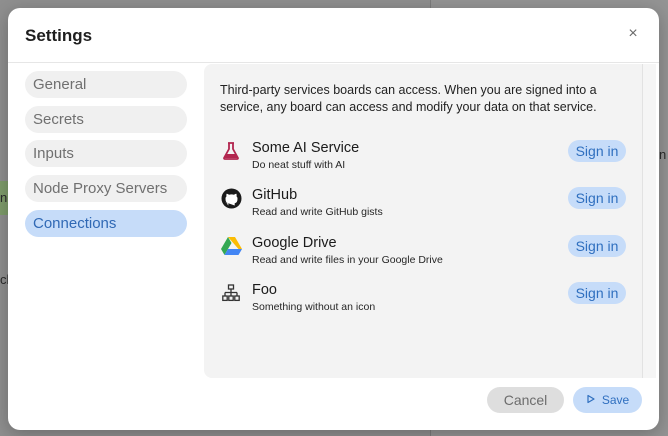 The height and width of the screenshot is (436, 668). What do you see at coordinates (299, 165) in the screenshot?
I see `service-description: Do neat stuff with AI` at bounding box center [299, 165].